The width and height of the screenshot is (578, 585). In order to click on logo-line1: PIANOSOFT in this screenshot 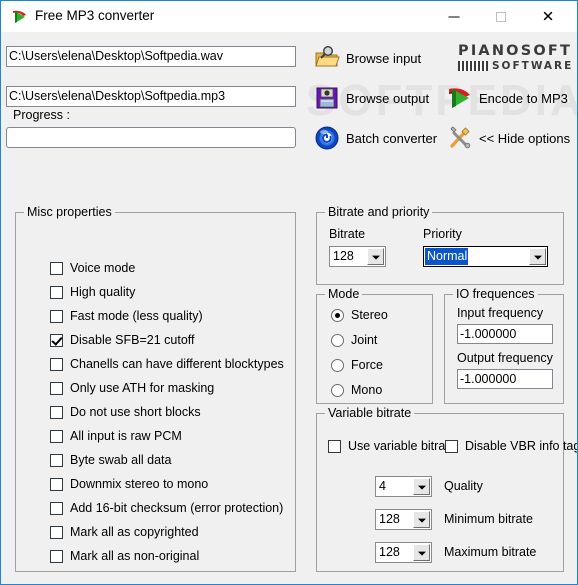, I will do `click(515, 51)`.